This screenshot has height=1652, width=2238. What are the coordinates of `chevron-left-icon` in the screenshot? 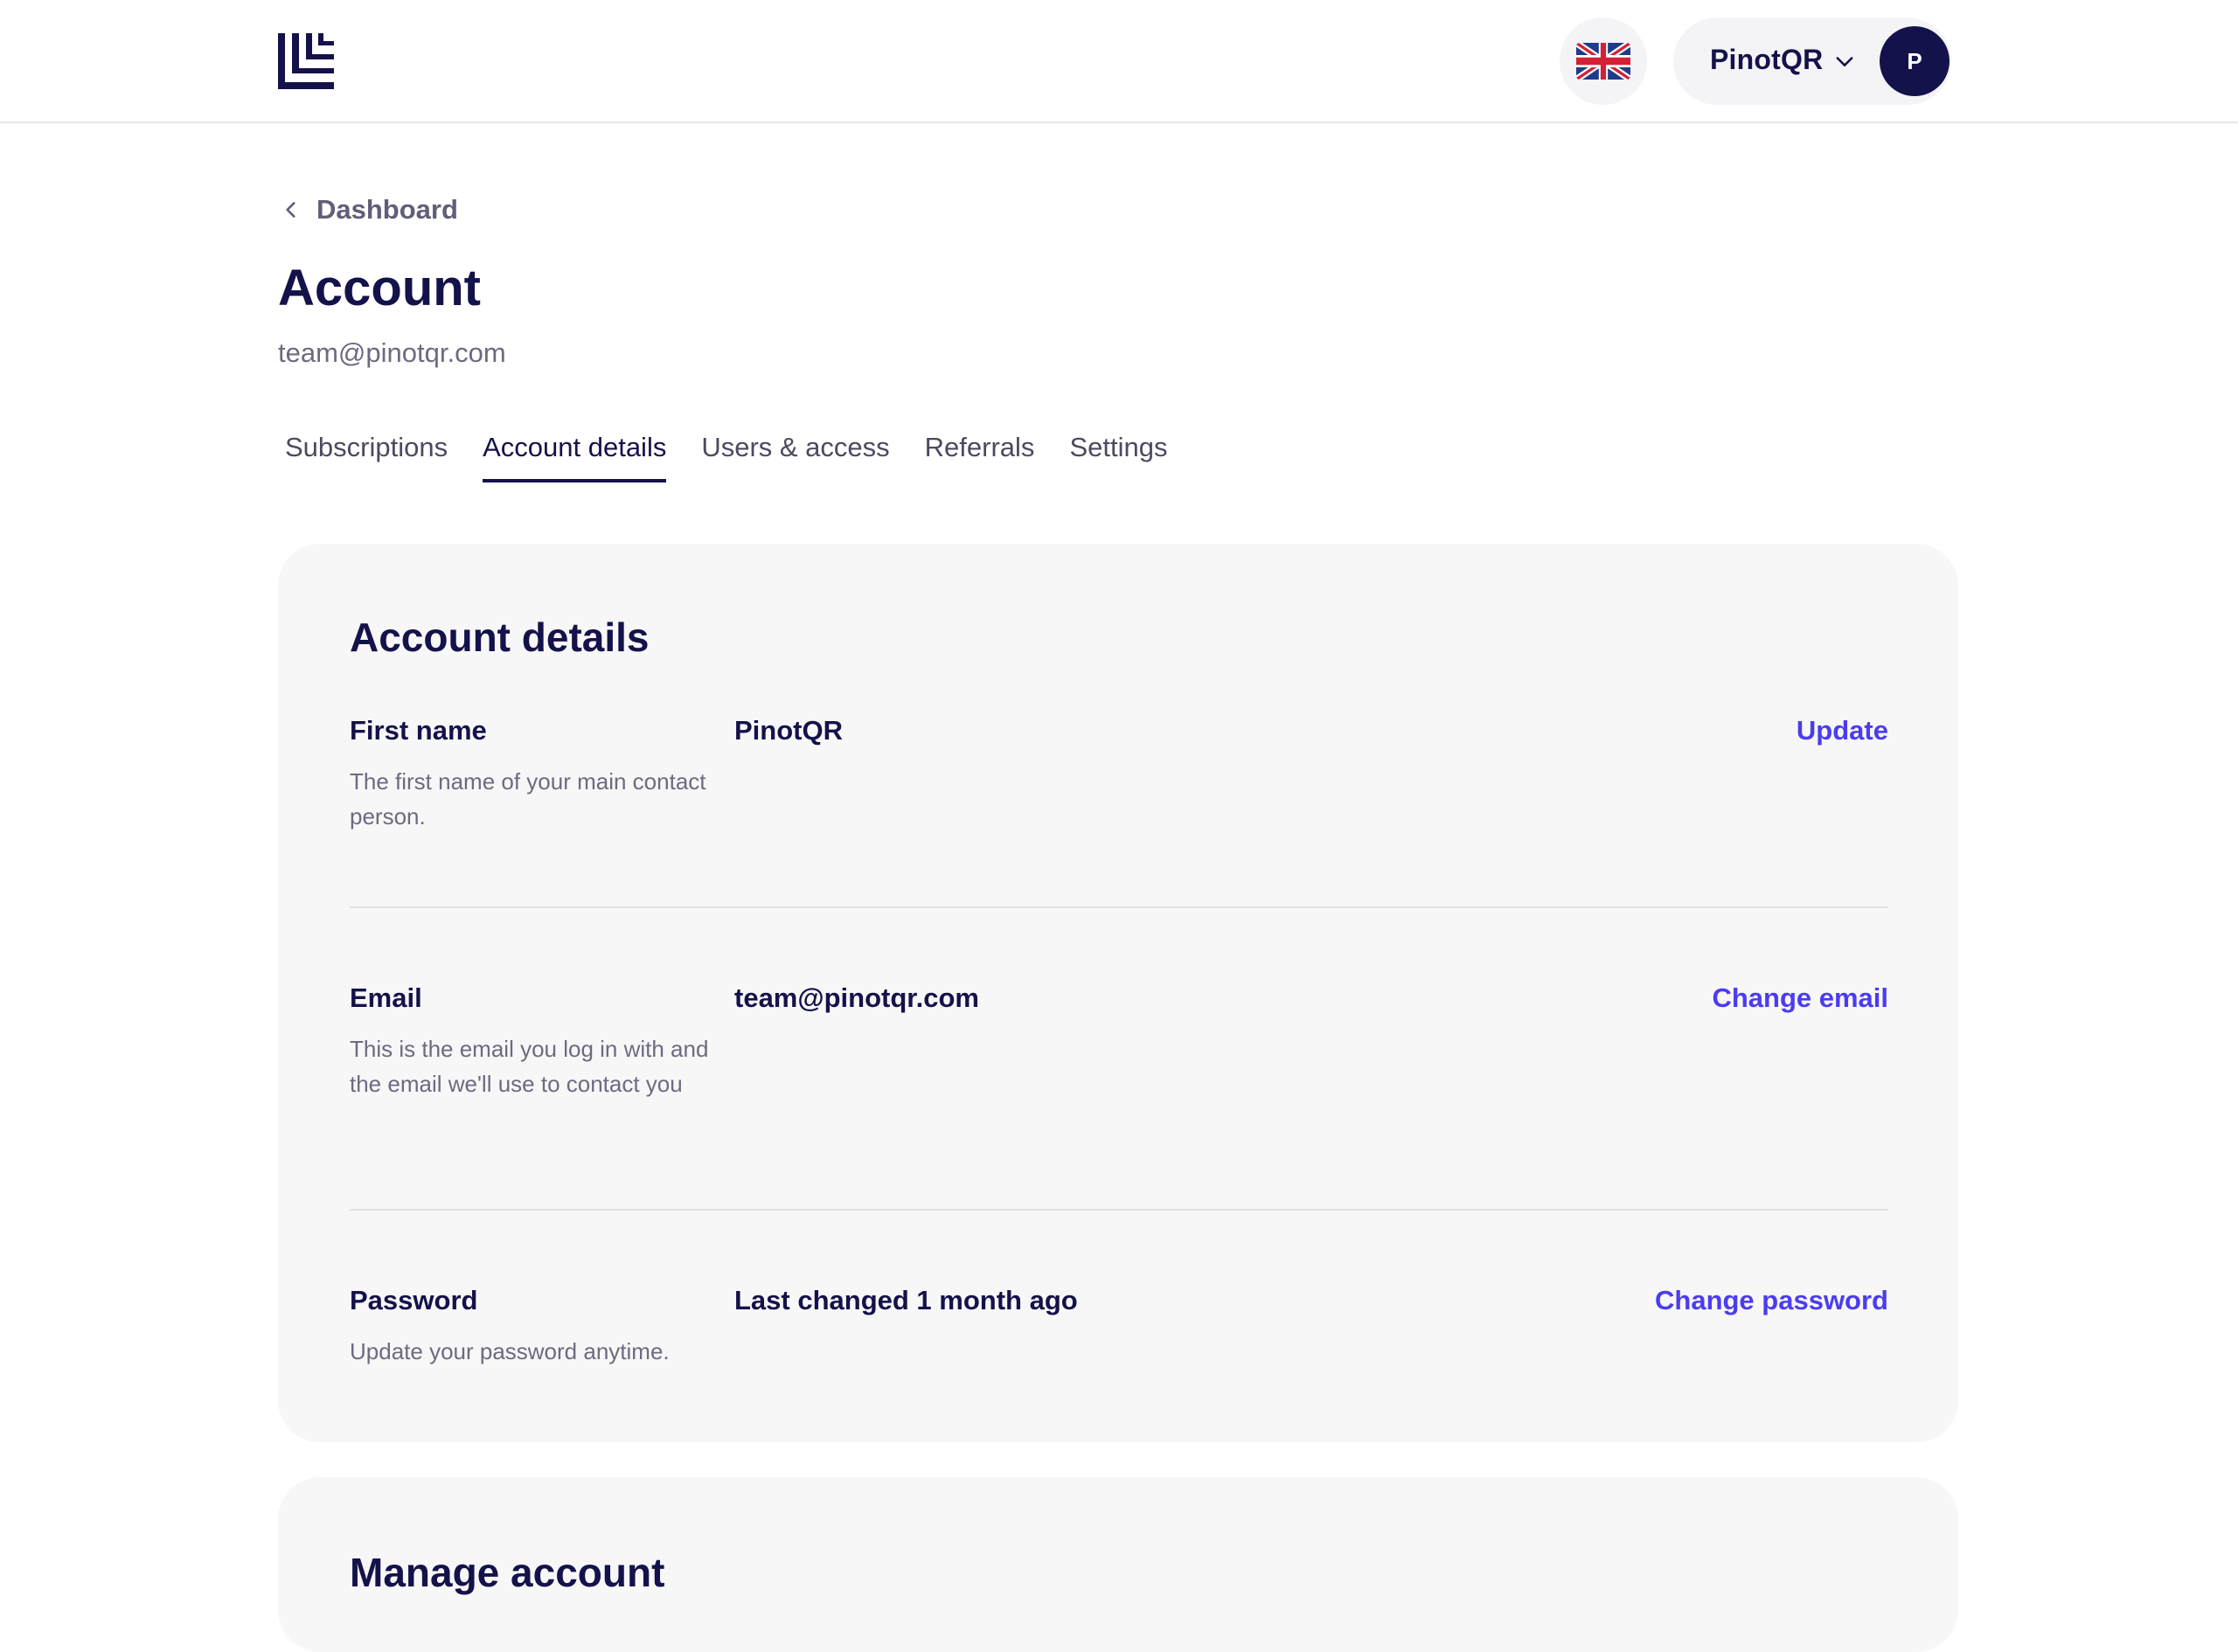 It's located at (290, 210).